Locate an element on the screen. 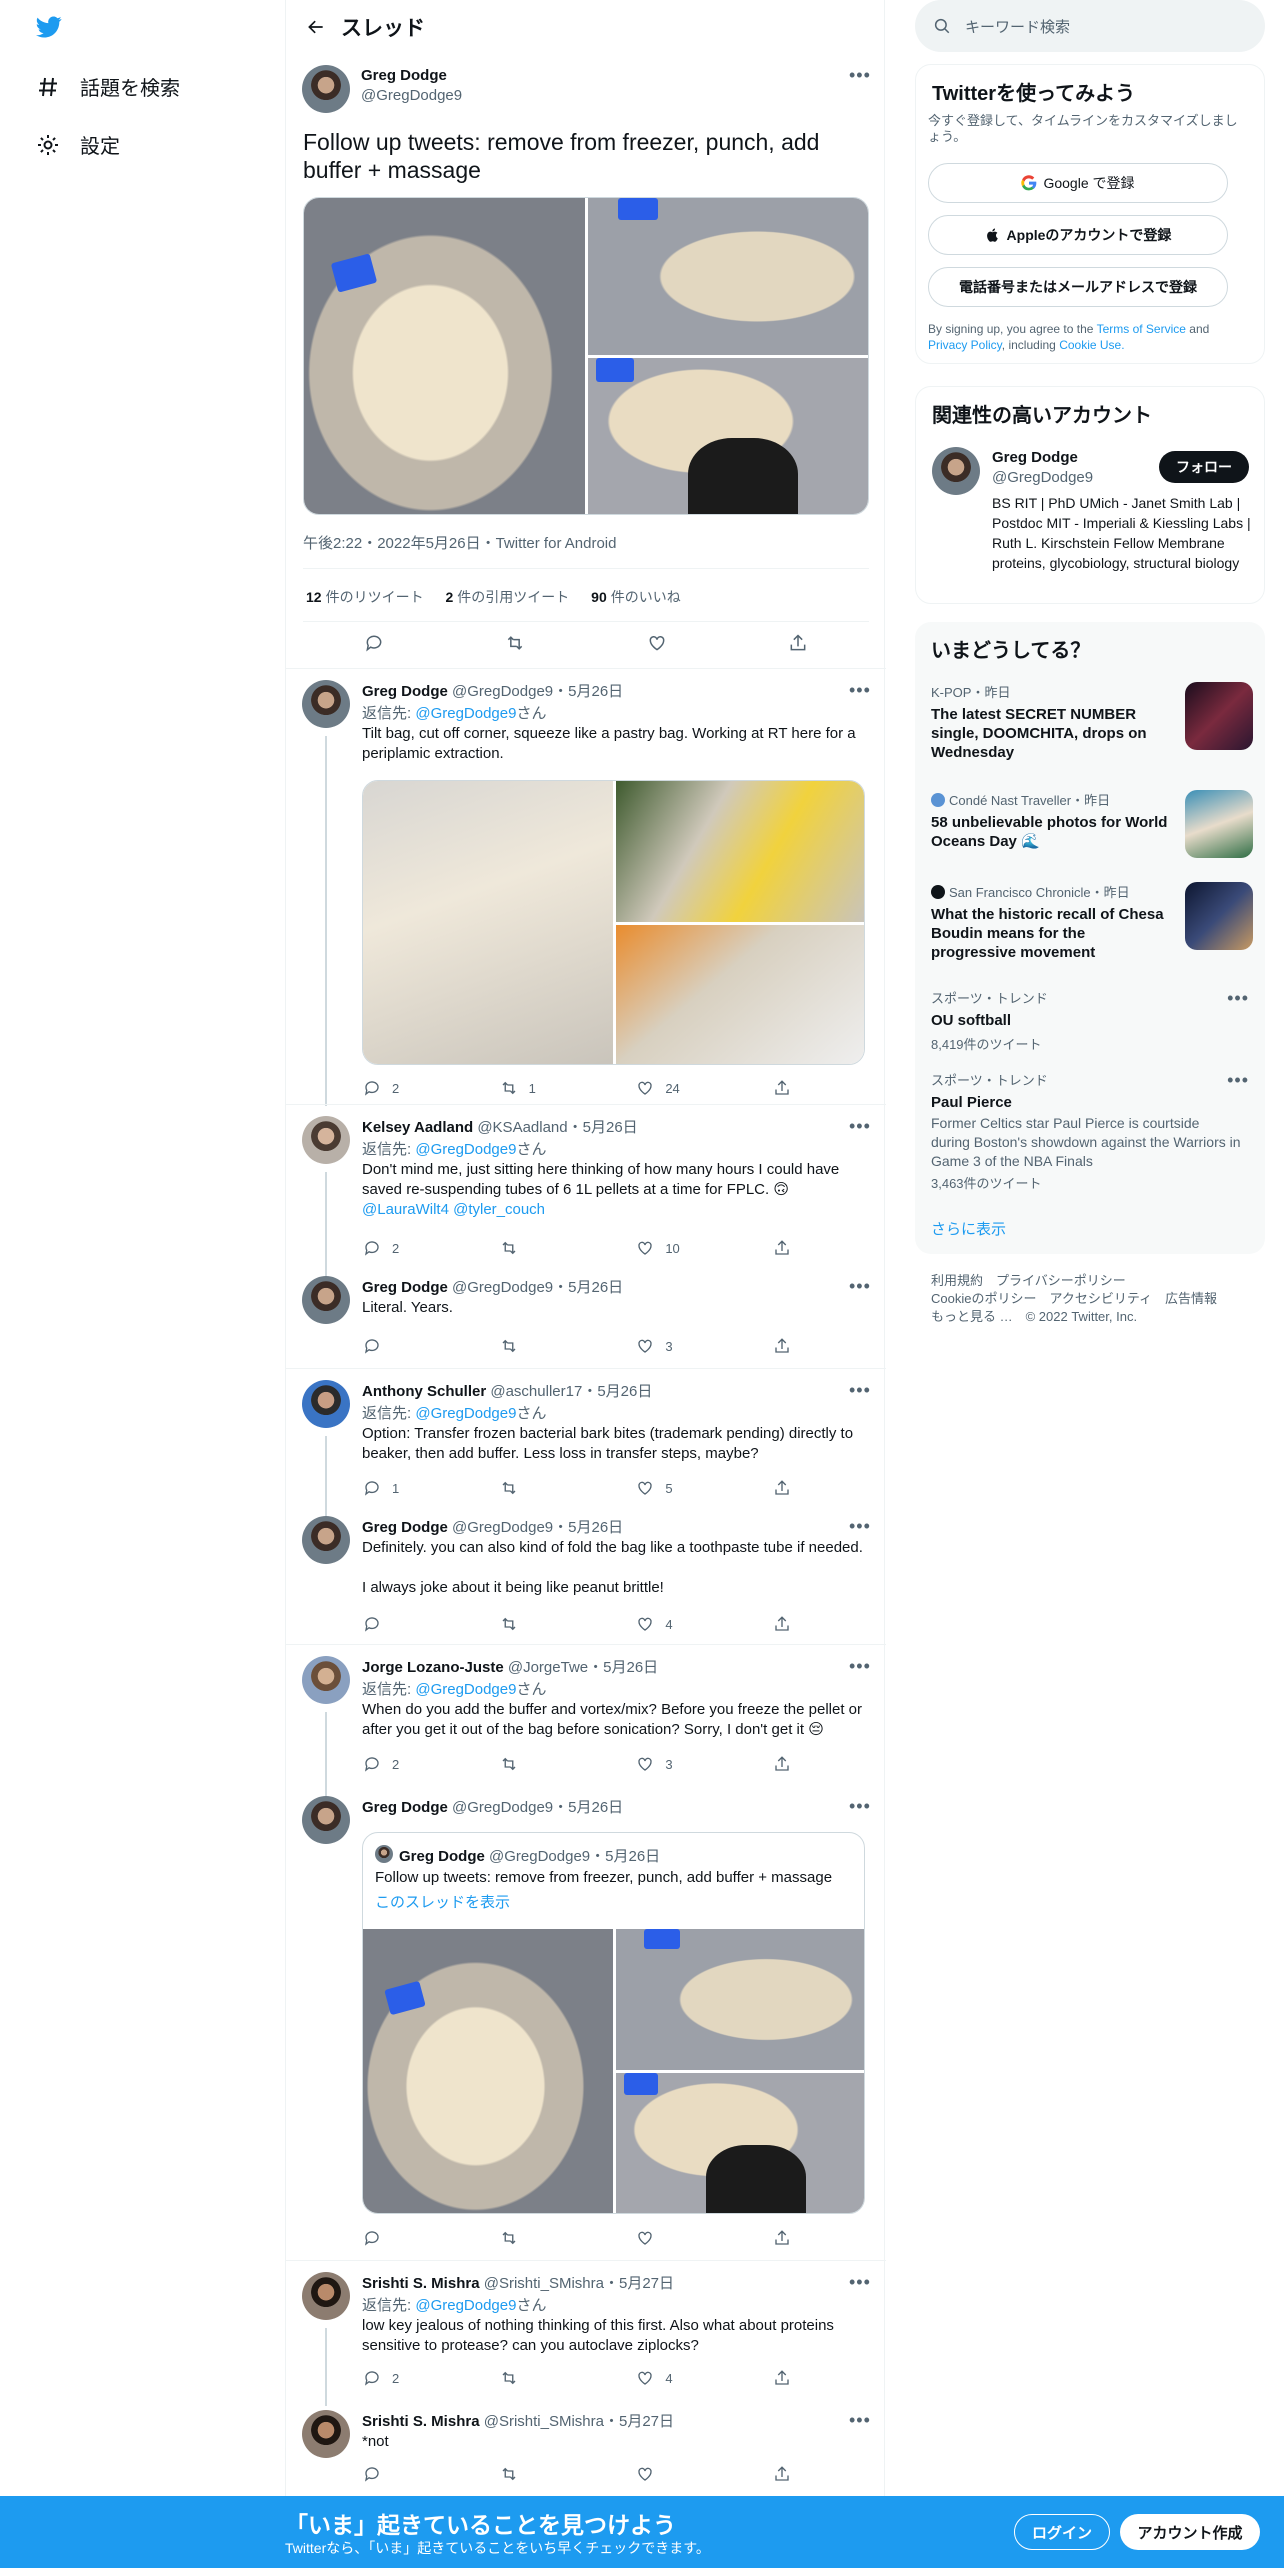  back-button is located at coordinates (316, 27).